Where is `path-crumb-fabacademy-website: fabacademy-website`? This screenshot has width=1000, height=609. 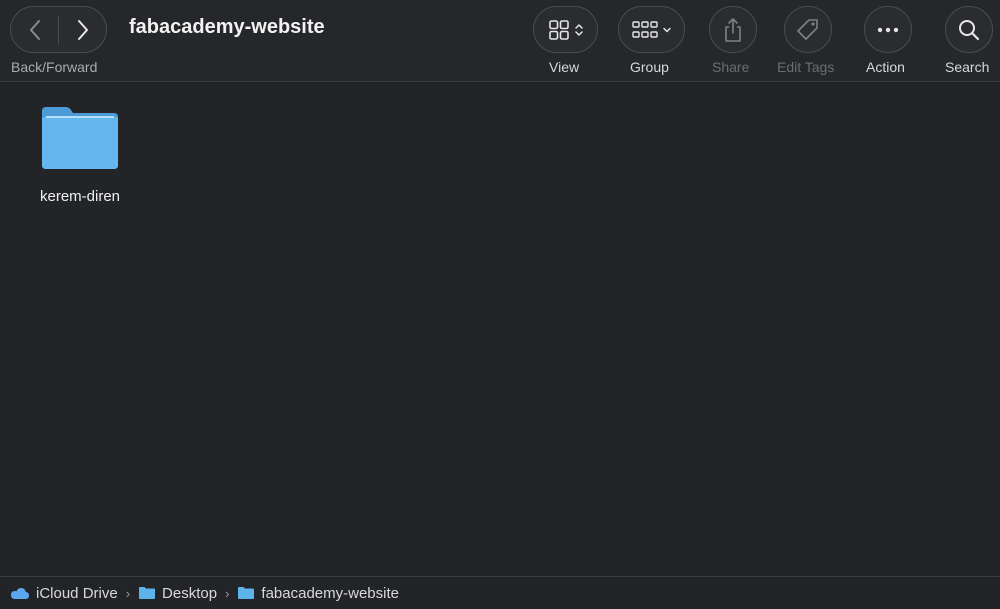
path-crumb-fabacademy-website: fabacademy-website is located at coordinates (318, 593).